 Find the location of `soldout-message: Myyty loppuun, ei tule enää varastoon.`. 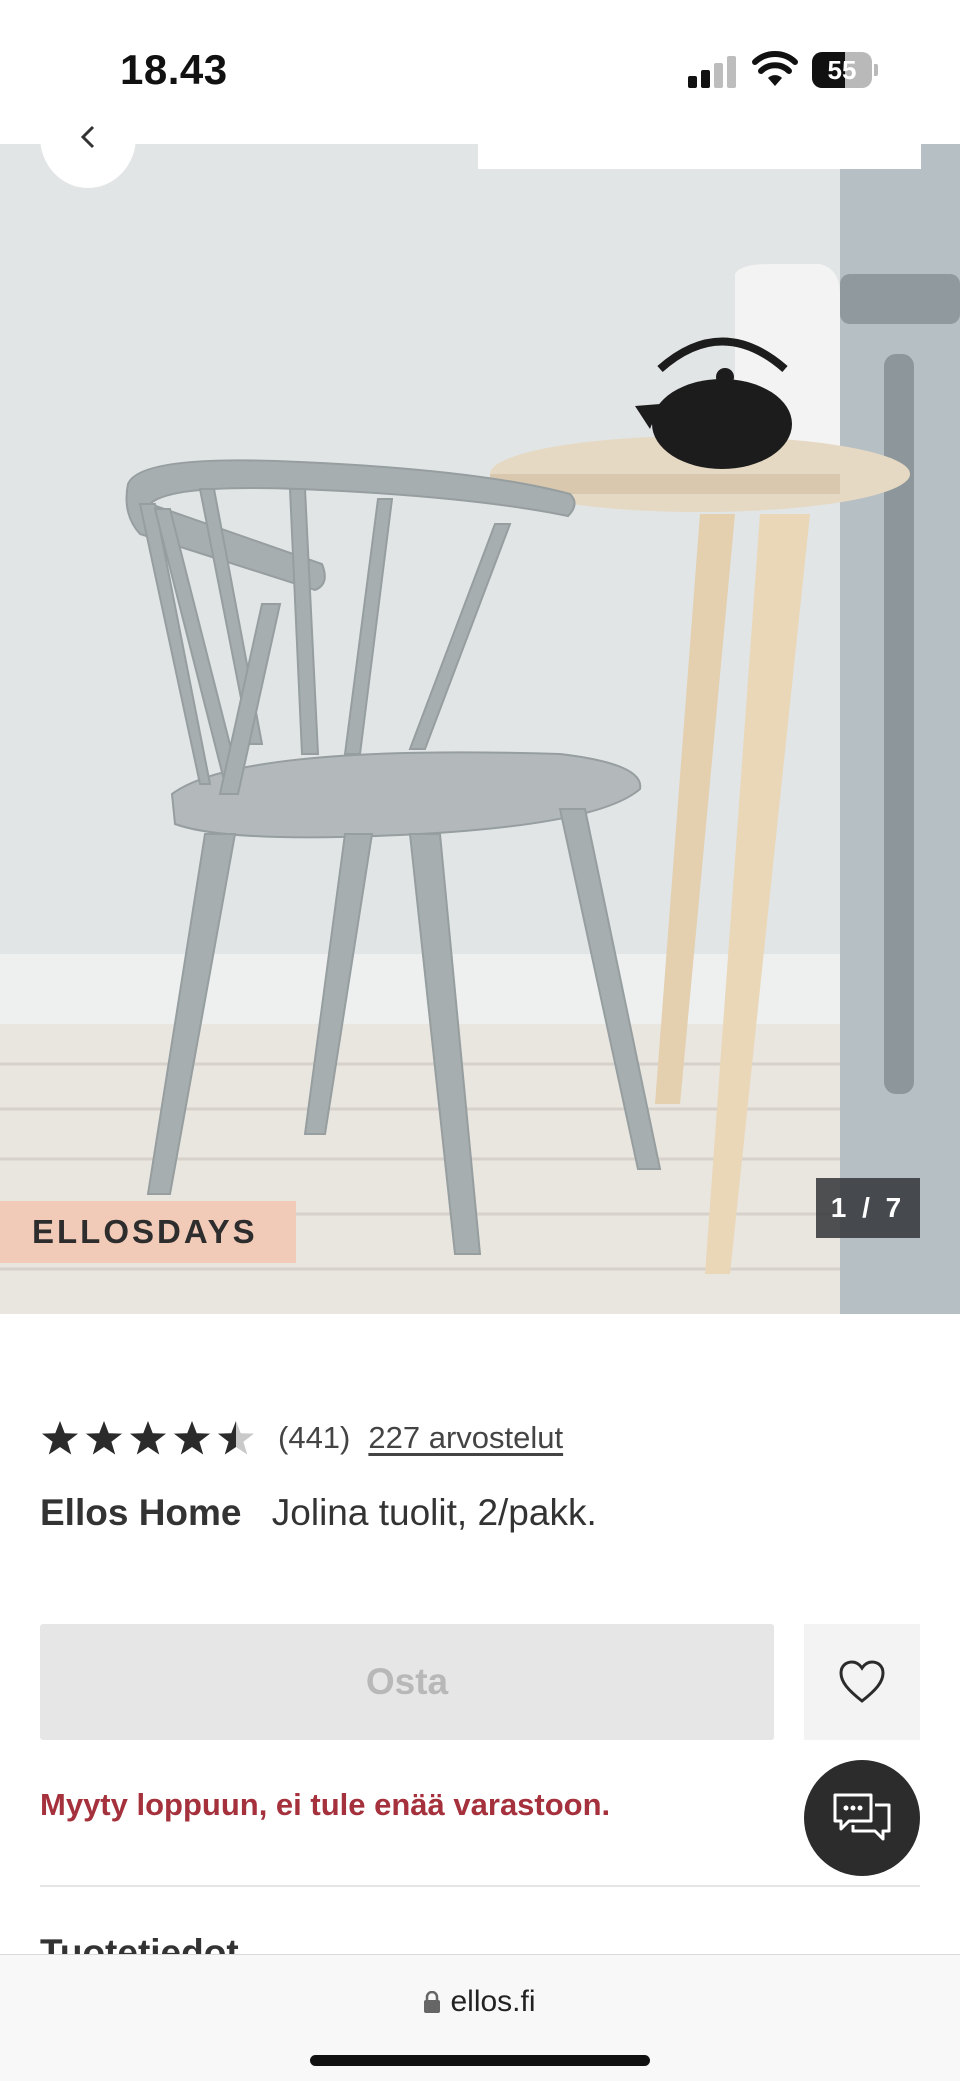

soldout-message: Myyty loppuun, ei tule enää varastoon. is located at coordinates (325, 1804).